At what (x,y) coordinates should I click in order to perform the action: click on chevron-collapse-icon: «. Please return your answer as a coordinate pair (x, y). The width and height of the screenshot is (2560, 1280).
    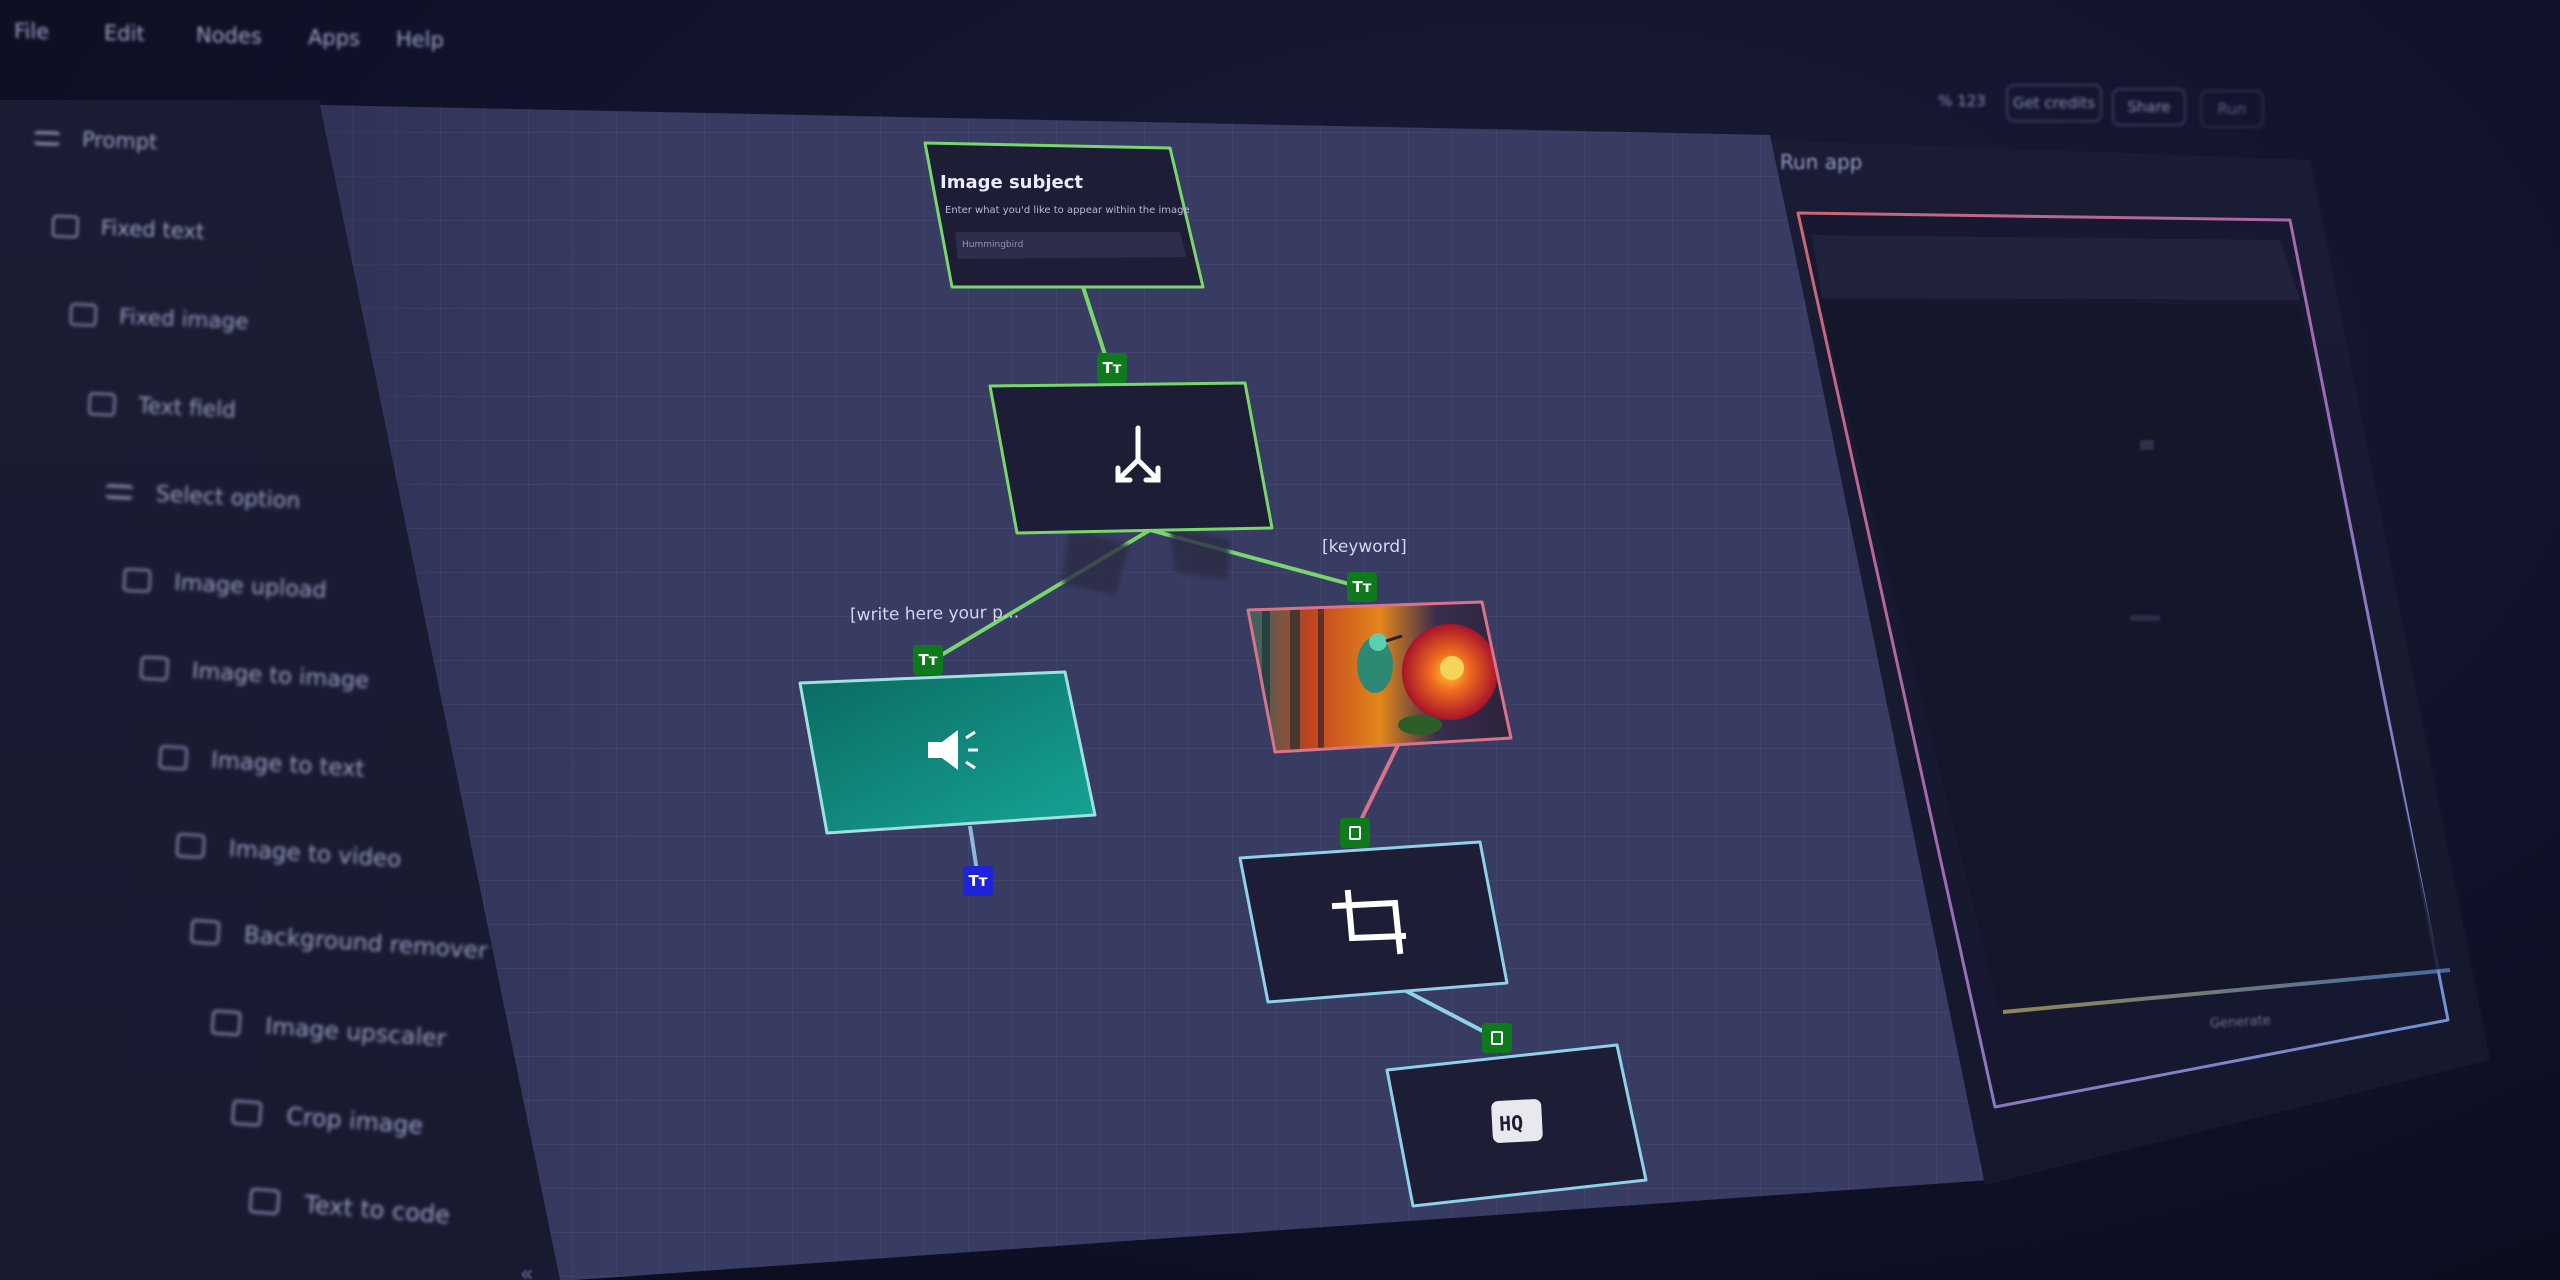
    Looking at the image, I should click on (526, 1271).